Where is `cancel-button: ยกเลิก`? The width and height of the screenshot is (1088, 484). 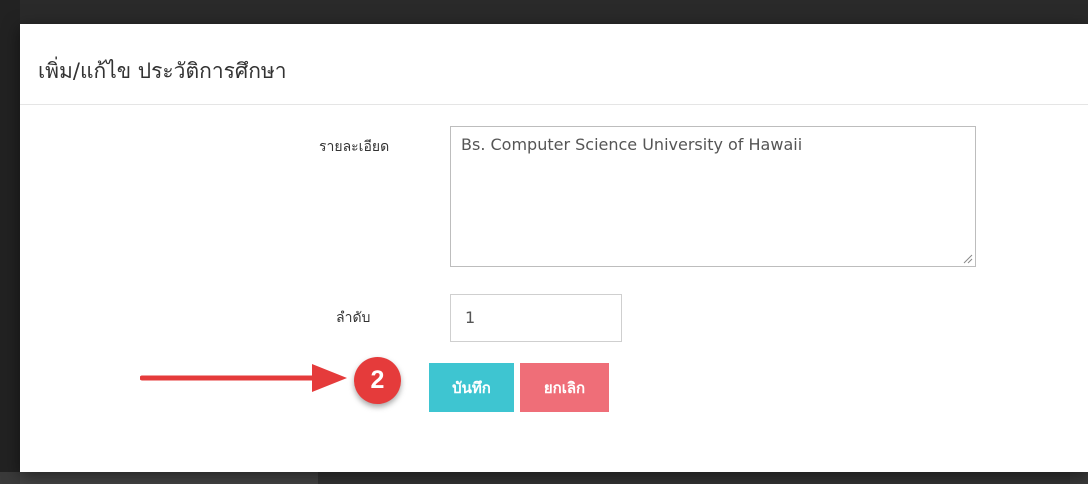 cancel-button: ยกเลิก is located at coordinates (564, 387).